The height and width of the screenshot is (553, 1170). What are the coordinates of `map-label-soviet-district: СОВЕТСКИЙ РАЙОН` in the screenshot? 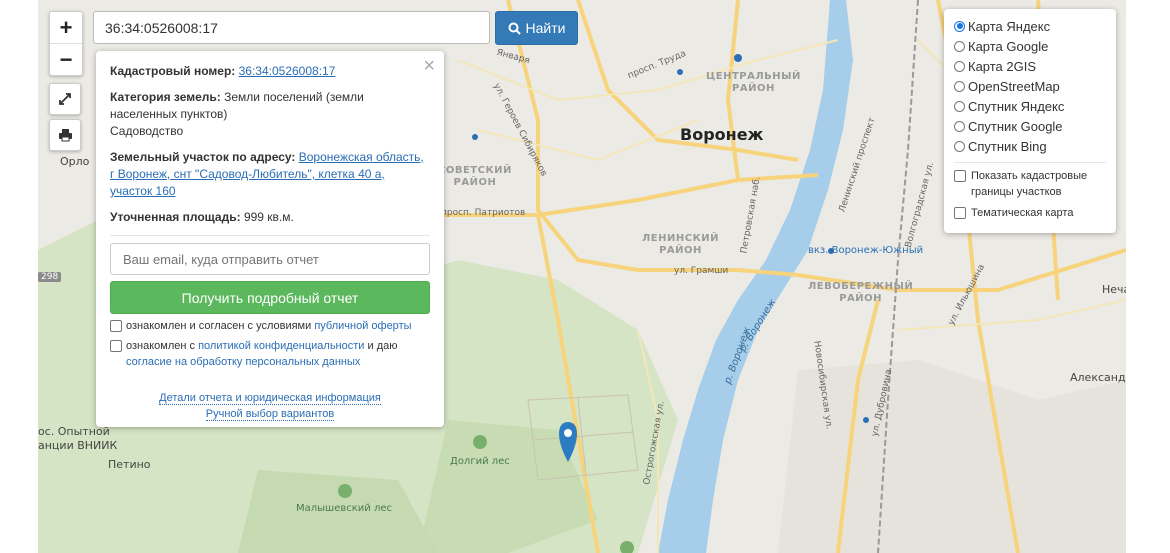 It's located at (475, 176).